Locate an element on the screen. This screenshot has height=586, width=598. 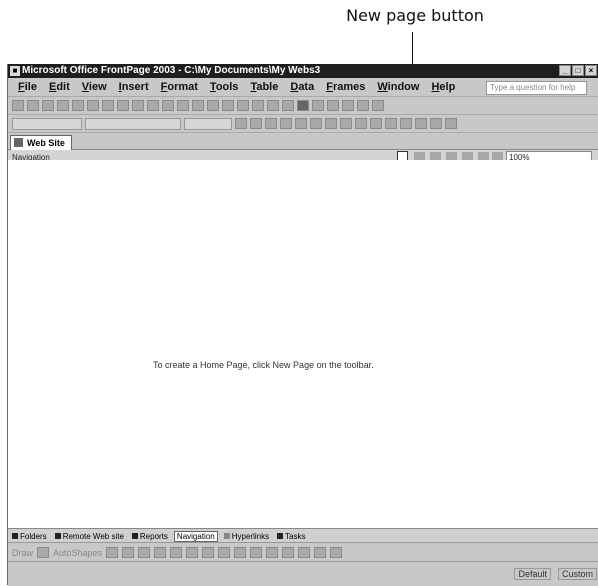
preview-icon is located at coordinates (123, 105).